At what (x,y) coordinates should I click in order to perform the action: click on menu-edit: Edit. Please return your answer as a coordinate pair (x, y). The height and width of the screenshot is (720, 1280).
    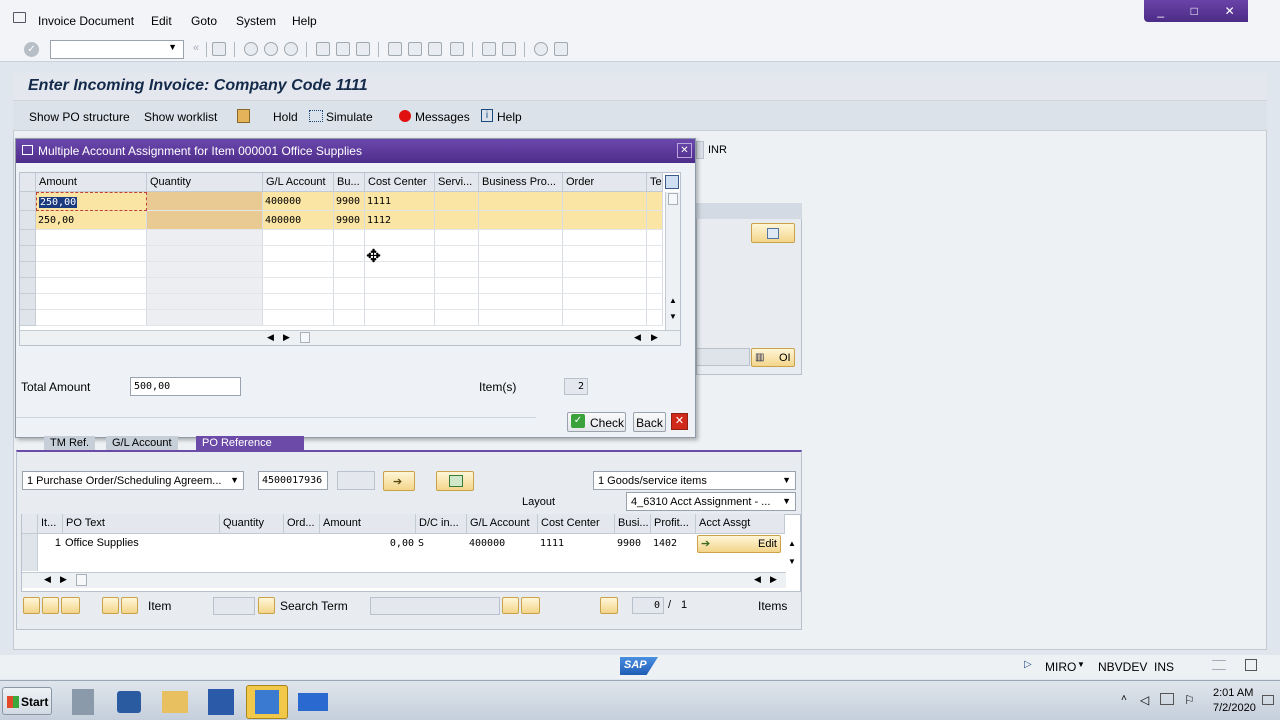
    Looking at the image, I should click on (161, 21).